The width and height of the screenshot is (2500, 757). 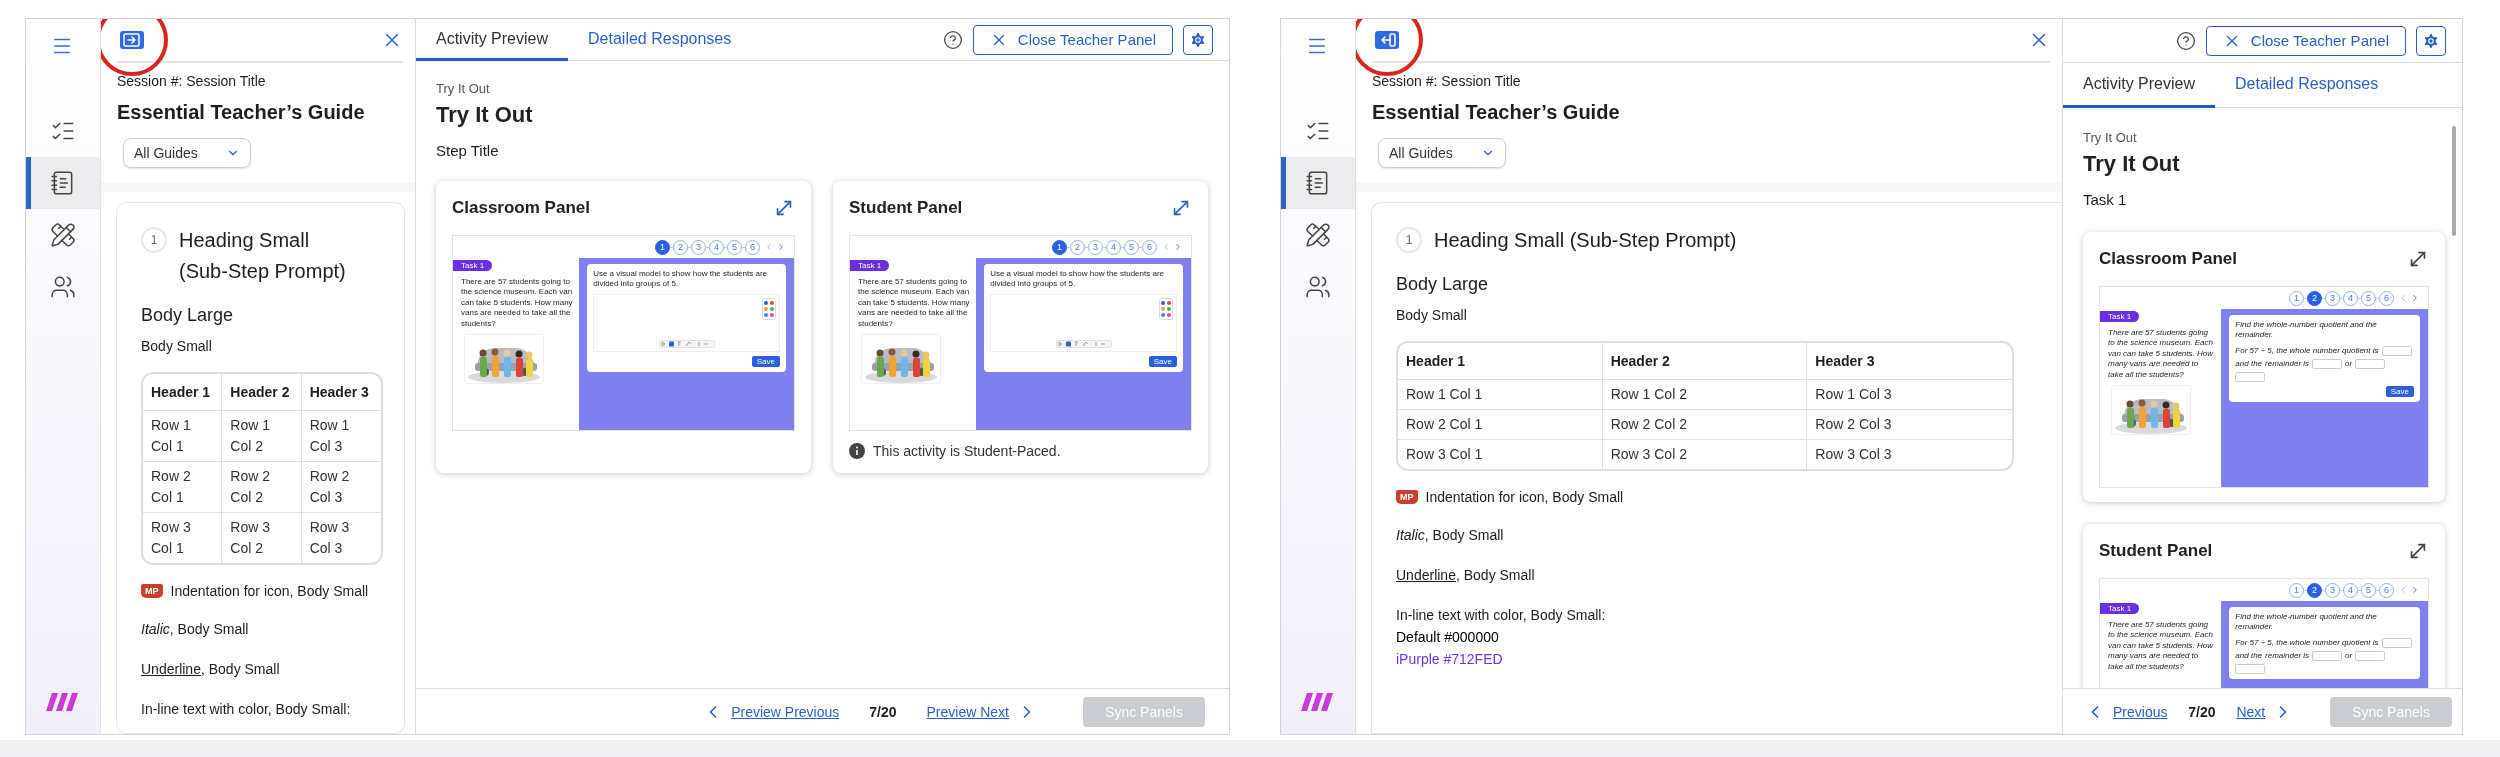 I want to click on underline-note: Underline, Body Small, so click(x=210, y=669).